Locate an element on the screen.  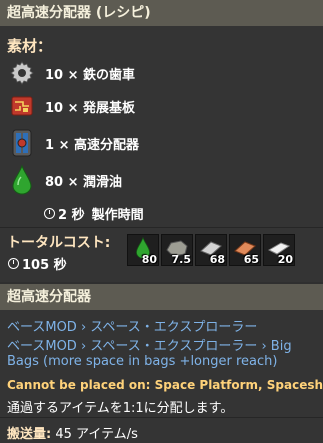
cost-slot: 20 is located at coordinates (279, 250).